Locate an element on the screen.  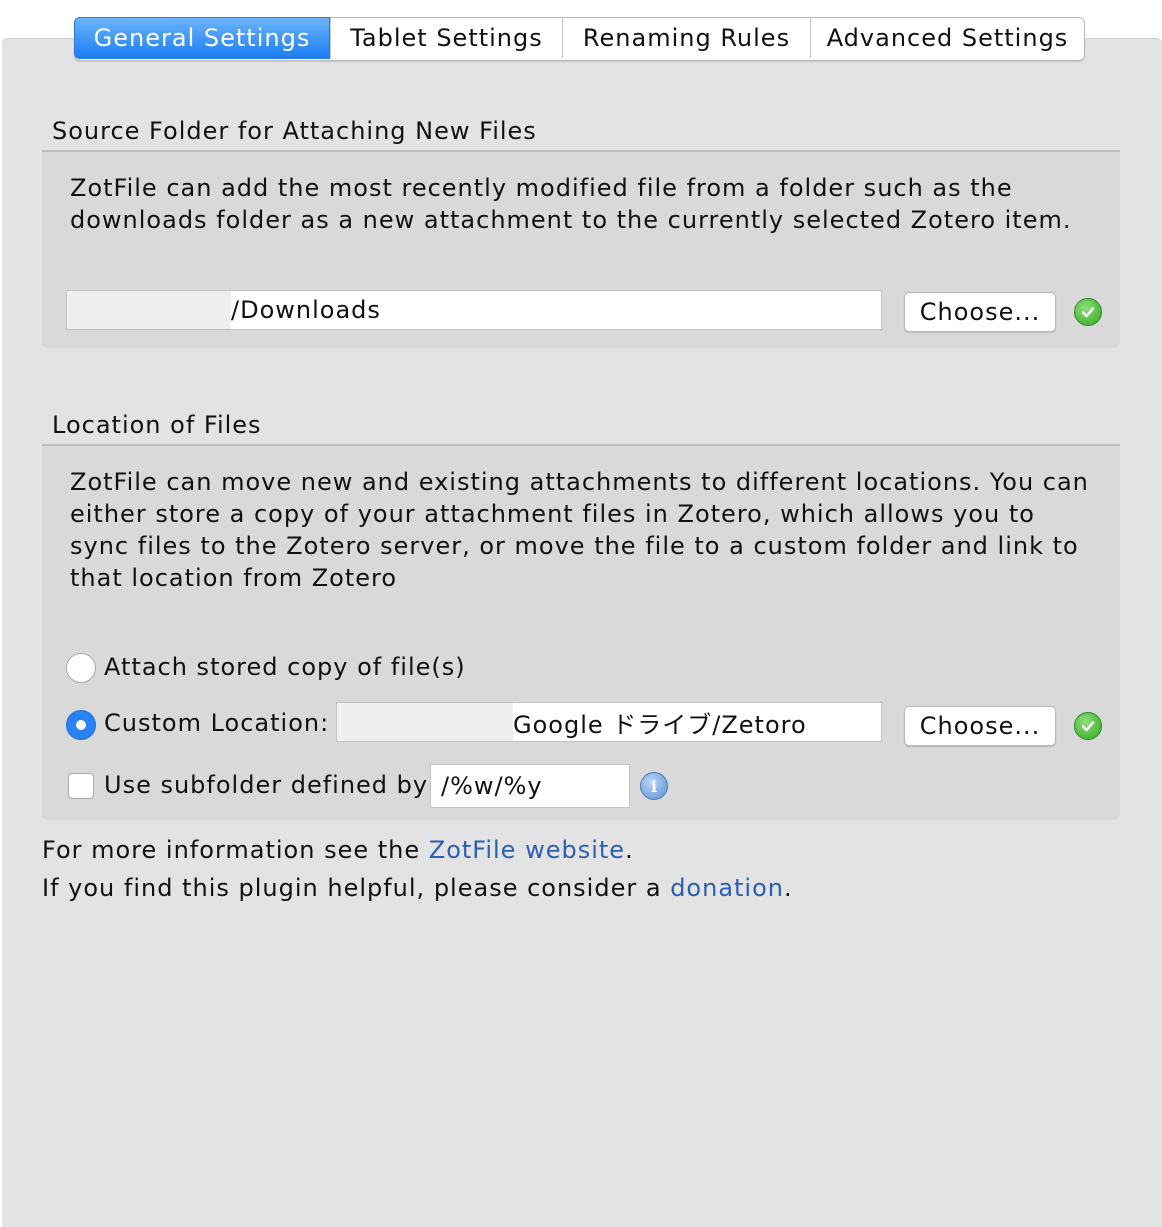
footer-info-suffix: . is located at coordinates (629, 850).